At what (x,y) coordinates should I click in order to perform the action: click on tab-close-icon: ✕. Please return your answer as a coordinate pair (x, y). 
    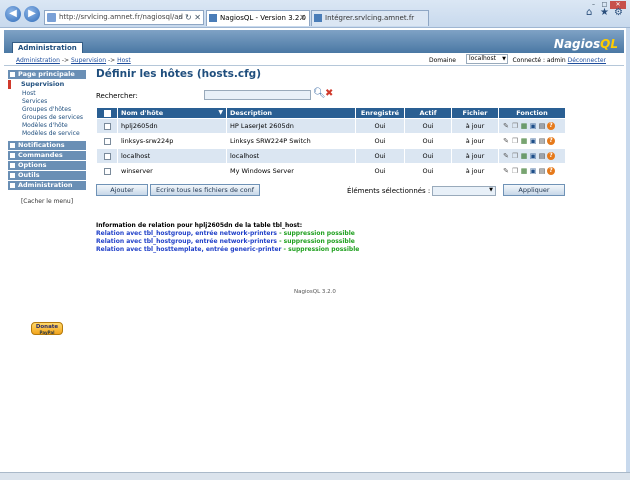
    Looking at the image, I should click on (302, 18).